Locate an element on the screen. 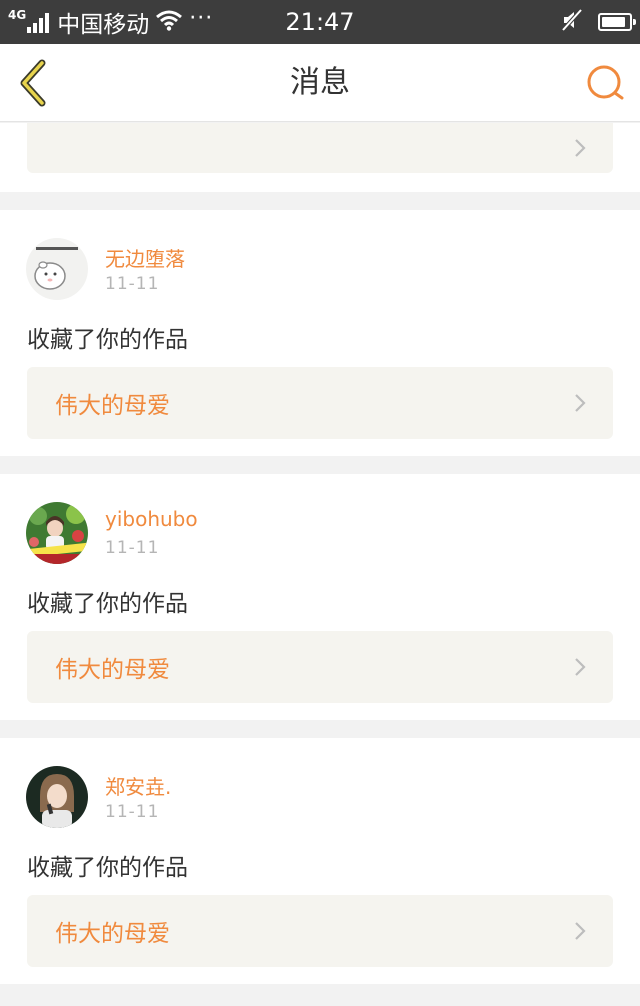 The height and width of the screenshot is (1006, 640). work-link is located at coordinates (320, 148).